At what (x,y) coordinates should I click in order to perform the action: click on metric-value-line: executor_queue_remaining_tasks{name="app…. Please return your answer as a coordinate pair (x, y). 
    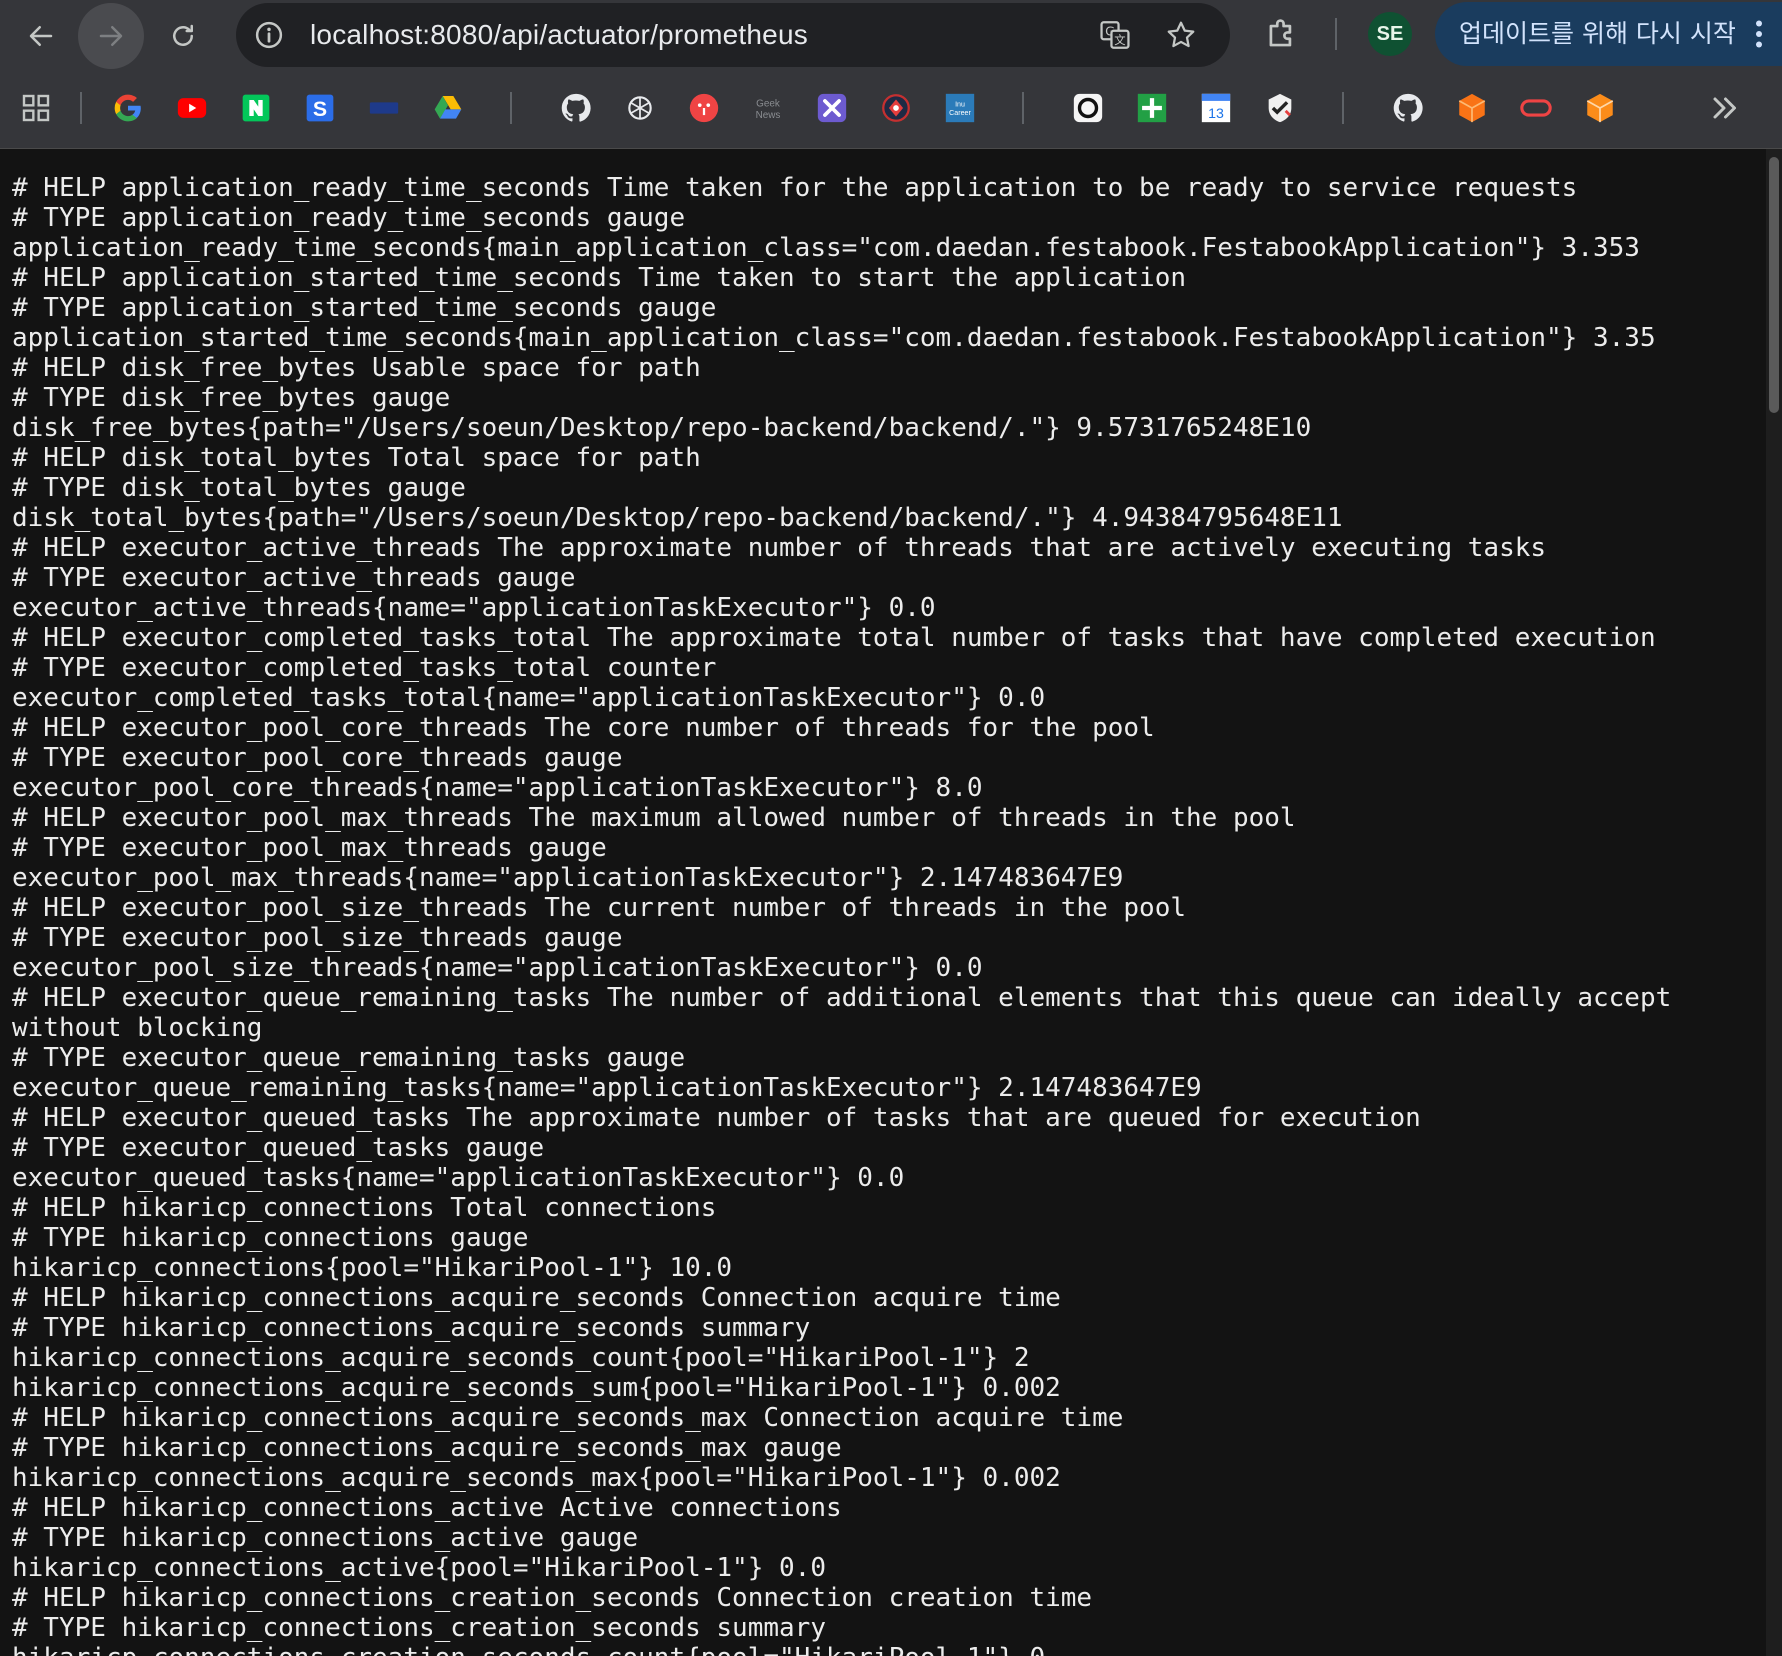
    Looking at the image, I should click on (607, 1088).